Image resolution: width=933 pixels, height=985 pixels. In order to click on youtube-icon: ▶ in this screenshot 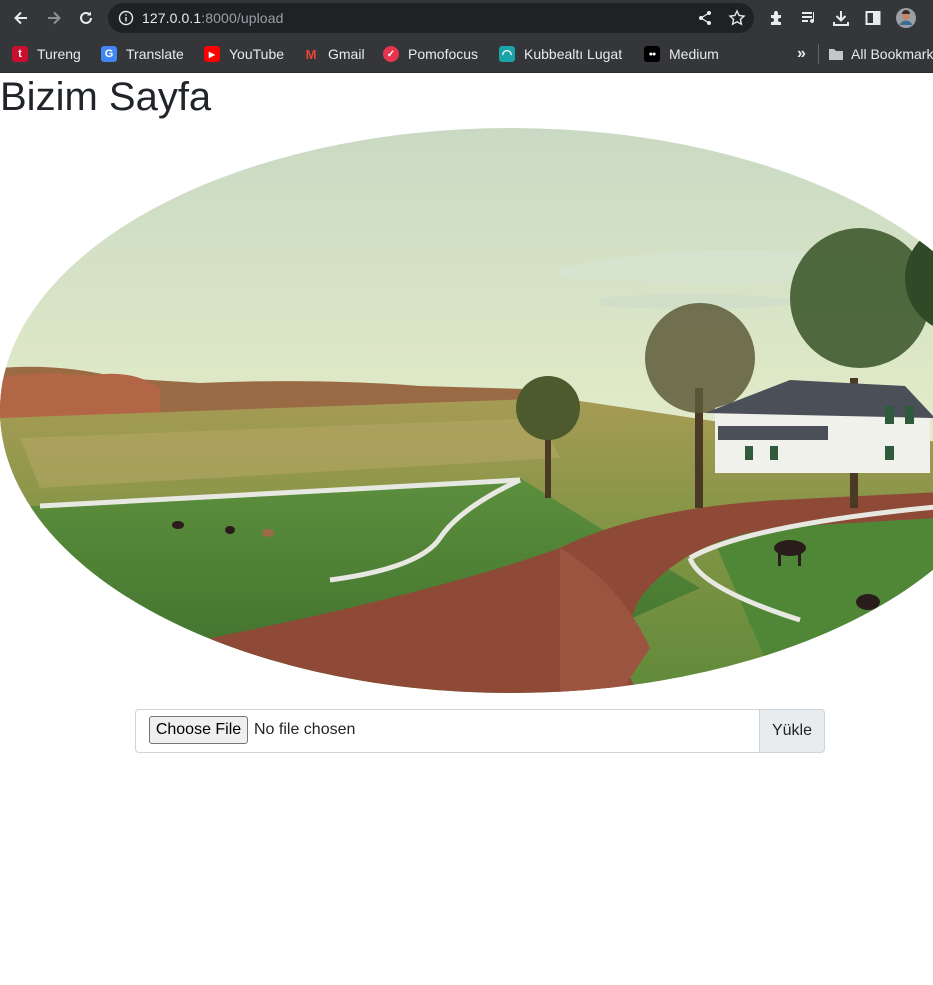, I will do `click(212, 54)`.